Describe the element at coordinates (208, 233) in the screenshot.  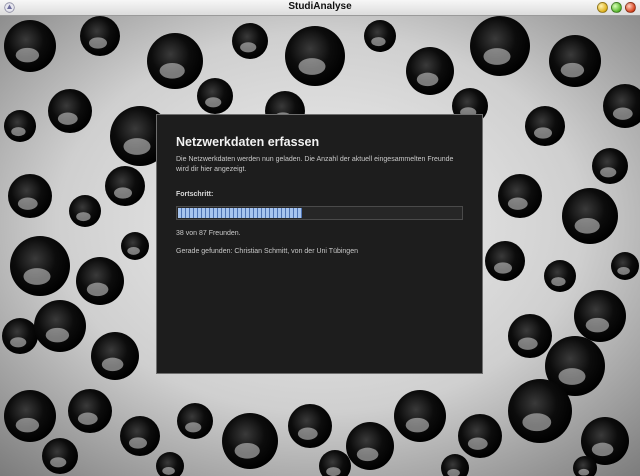
I see `friend-count-text: 38 von 87 Freunden.` at that location.